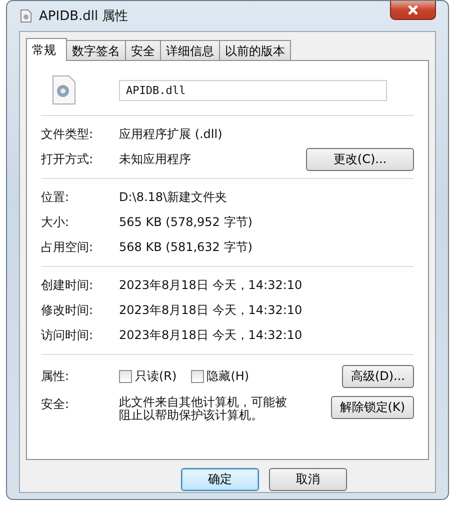 The image size is (455, 509). I want to click on window-title: APIDB.dll 属性, so click(84, 16).